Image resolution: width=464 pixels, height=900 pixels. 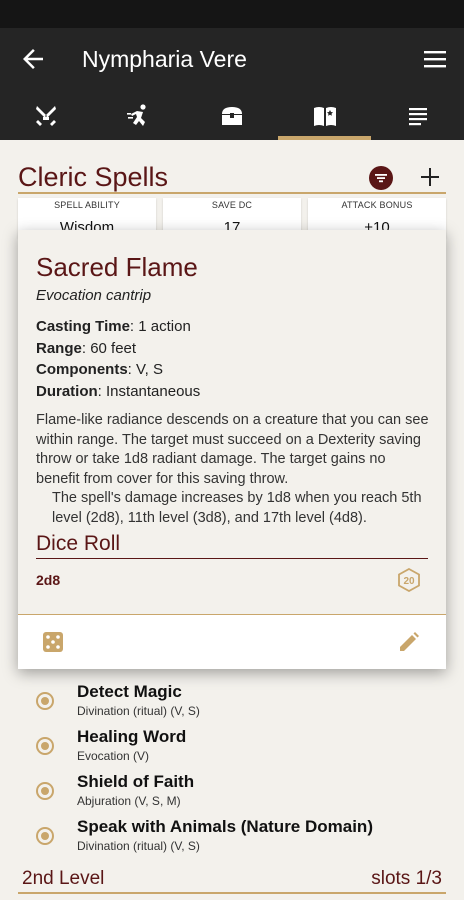 What do you see at coordinates (132, 736) in the screenshot?
I see `spell-name: Healing Word` at bounding box center [132, 736].